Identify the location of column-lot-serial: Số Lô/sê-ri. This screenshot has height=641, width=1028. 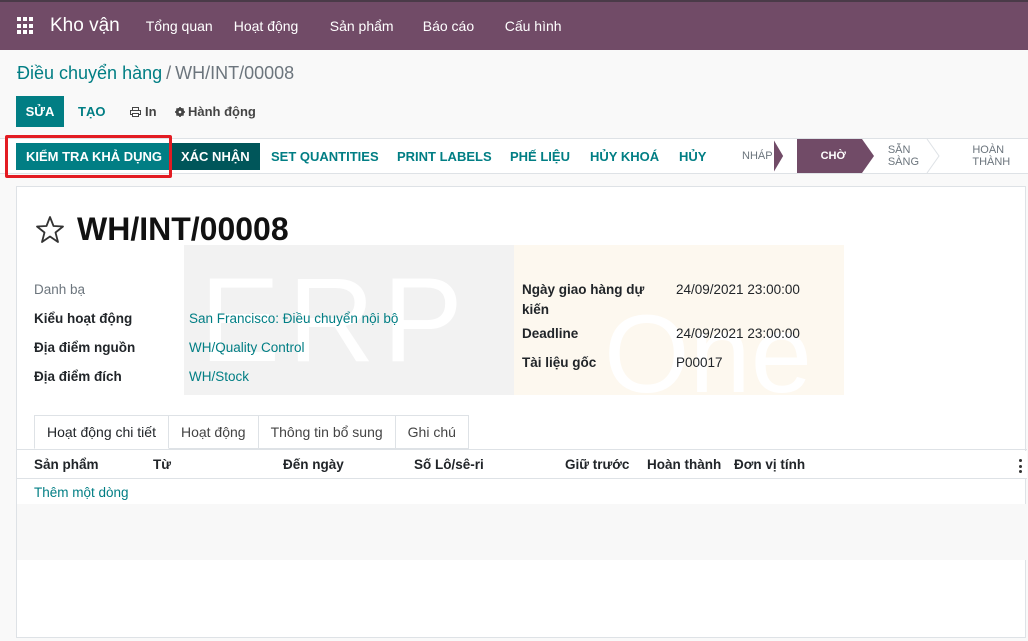
(449, 464).